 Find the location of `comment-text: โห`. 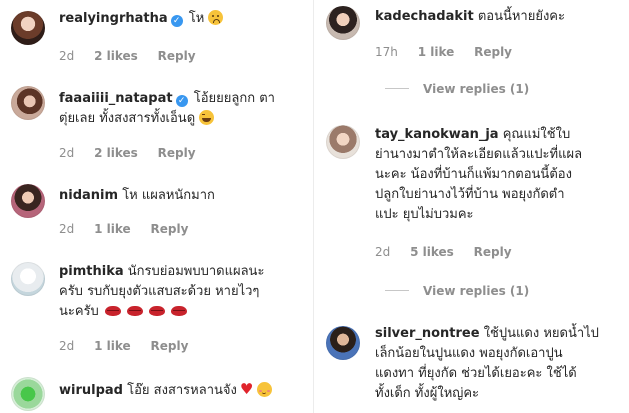

comment-text: โห is located at coordinates (196, 18).